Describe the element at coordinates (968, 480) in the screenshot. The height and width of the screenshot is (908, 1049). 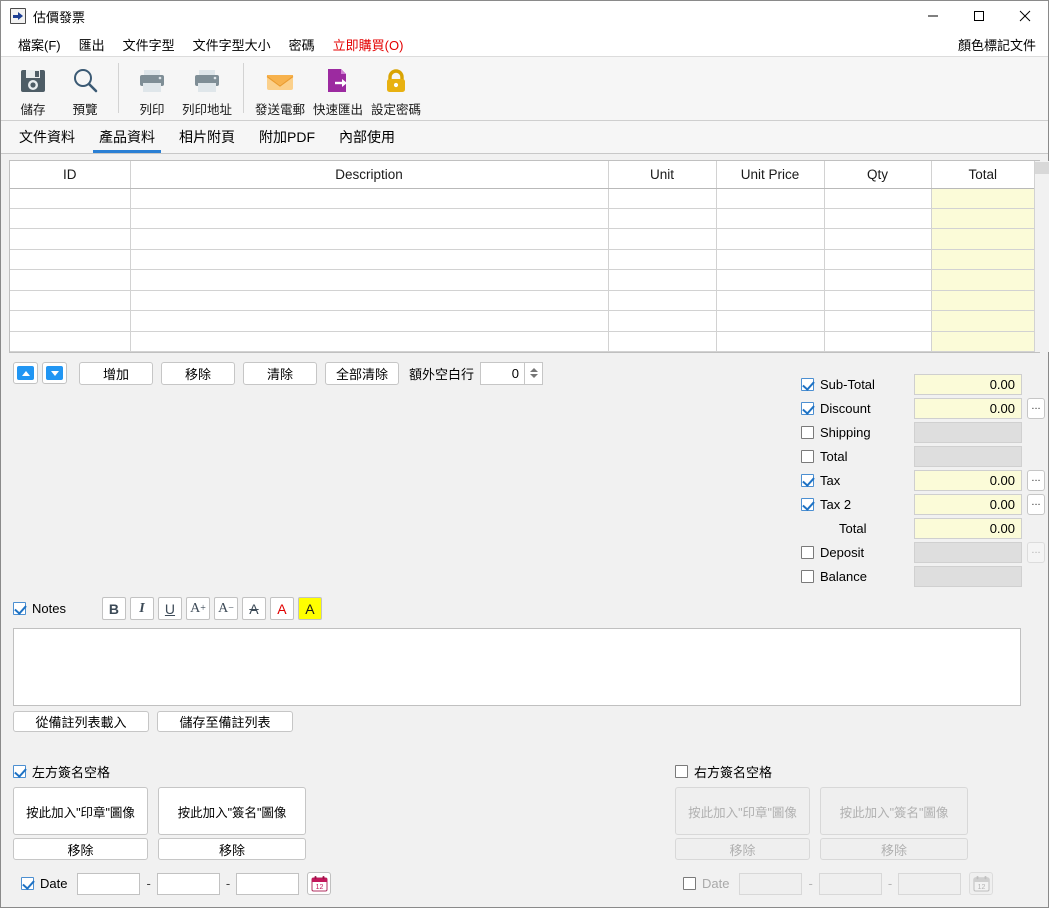
I see `tax-value: 0.00` at that location.